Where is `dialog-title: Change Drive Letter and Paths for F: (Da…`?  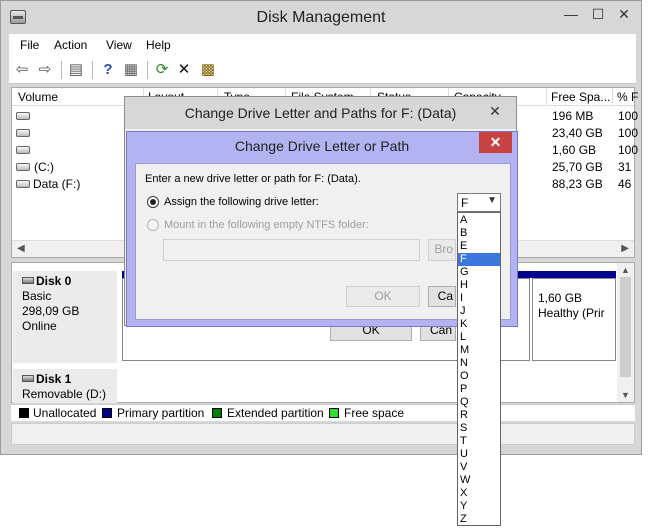 dialog-title: Change Drive Letter and Paths for F: (Da… is located at coordinates (320, 113).